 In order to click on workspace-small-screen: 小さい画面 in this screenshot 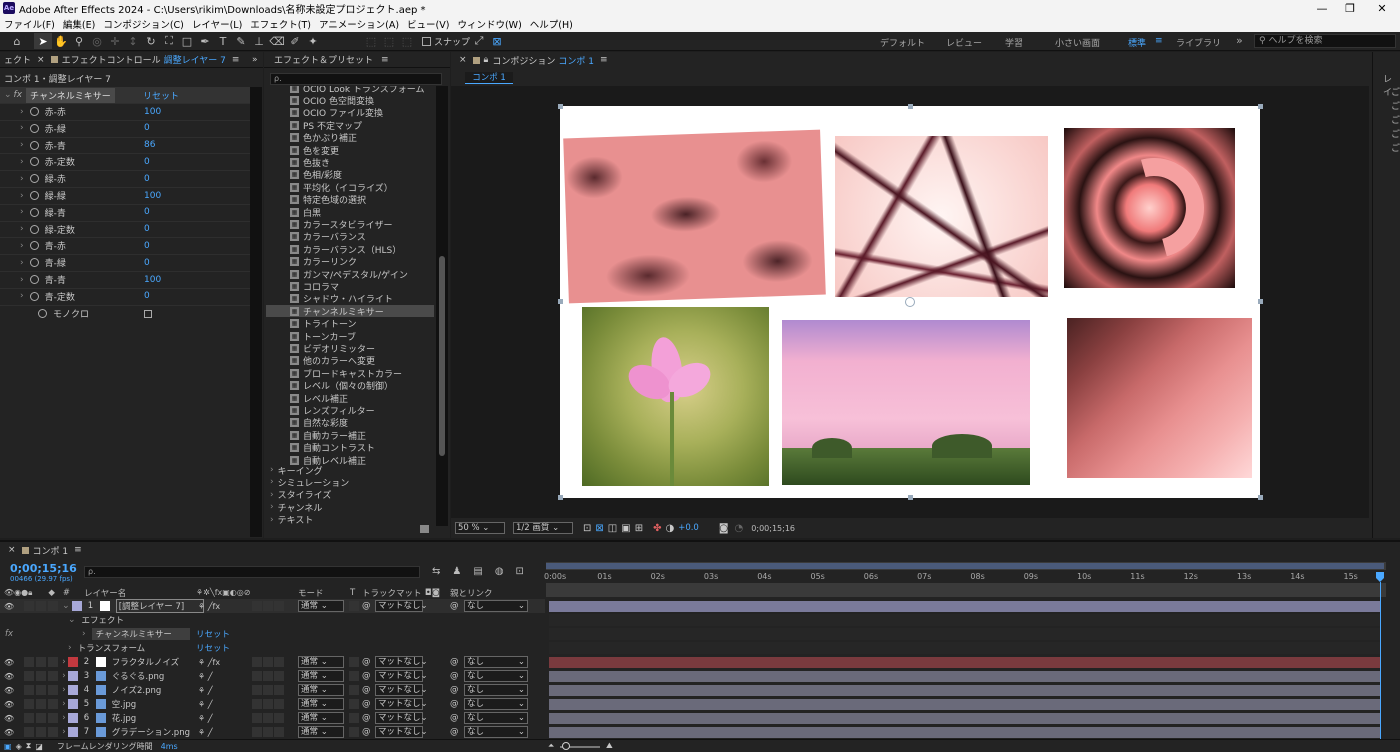, I will do `click(1077, 42)`.